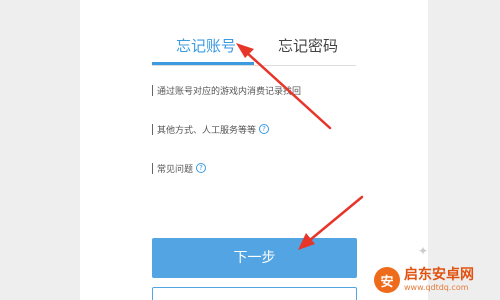 The height and width of the screenshot is (300, 500). Describe the element at coordinates (464, 150) in the screenshot. I see `right-margin` at that location.